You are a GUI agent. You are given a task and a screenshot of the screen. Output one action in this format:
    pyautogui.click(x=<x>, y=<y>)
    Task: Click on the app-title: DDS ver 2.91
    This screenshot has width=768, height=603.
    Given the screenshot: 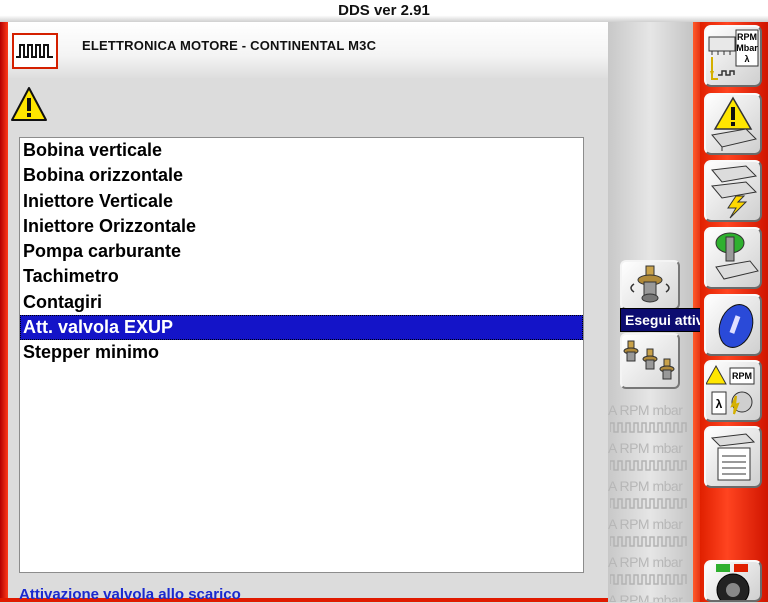 What is the action you would take?
    pyautogui.click(x=384, y=10)
    